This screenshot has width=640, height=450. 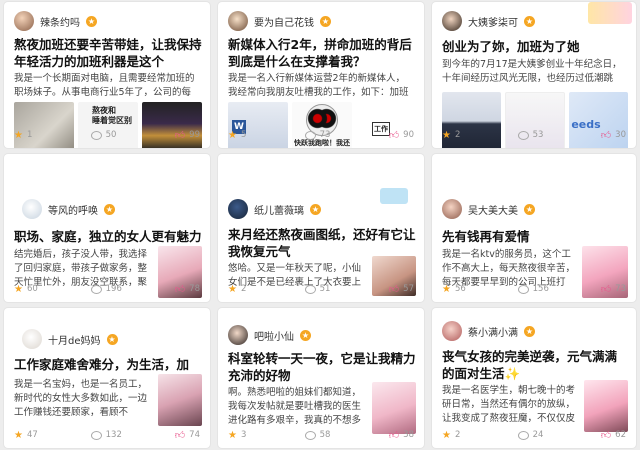 I want to click on comment-count: 58, so click(x=325, y=435).